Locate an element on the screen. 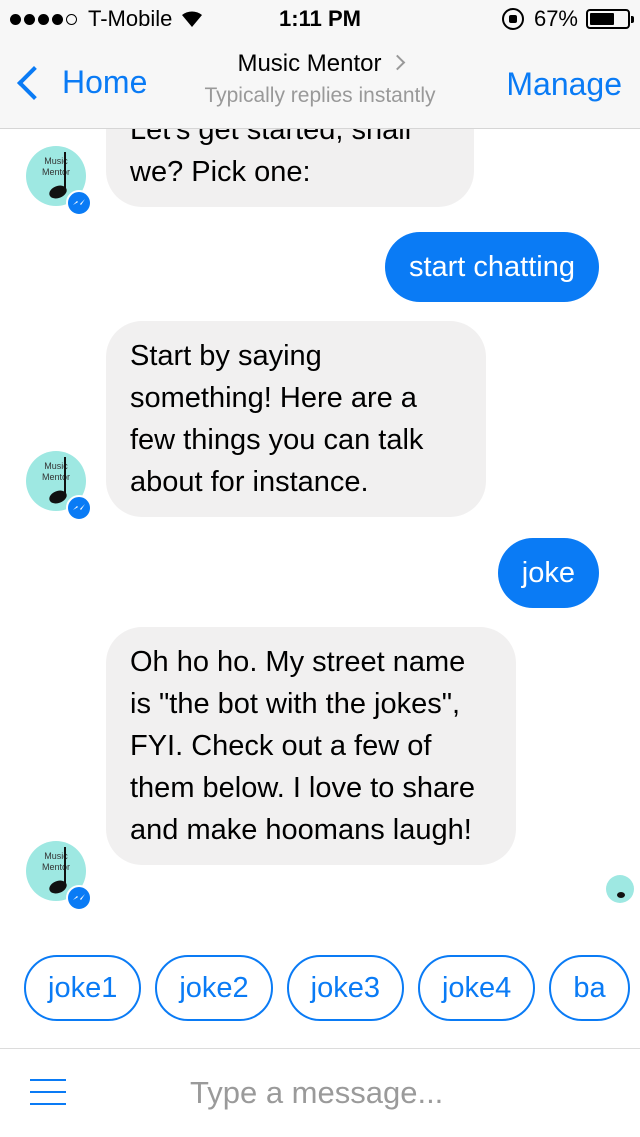 This screenshot has width=640, height=1137. status-bar: T-Mobile 1:11 PM 67% is located at coordinates (320, 20).